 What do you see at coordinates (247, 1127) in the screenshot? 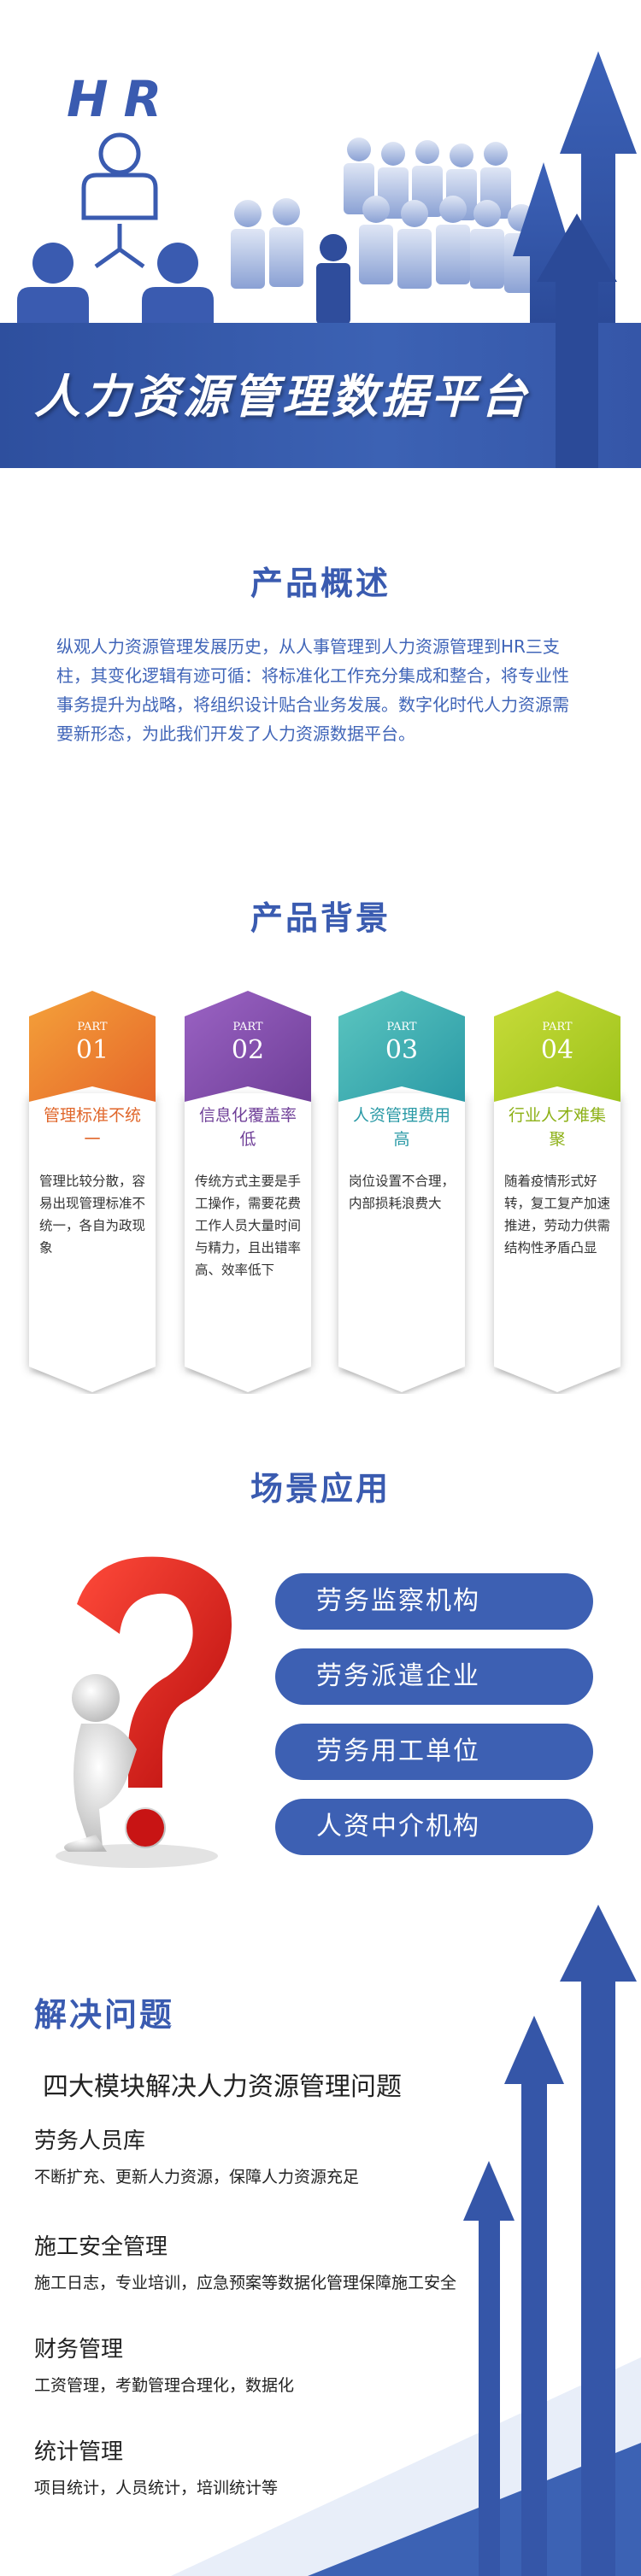
I see `card-title: 信息化覆盖率低` at bounding box center [247, 1127].